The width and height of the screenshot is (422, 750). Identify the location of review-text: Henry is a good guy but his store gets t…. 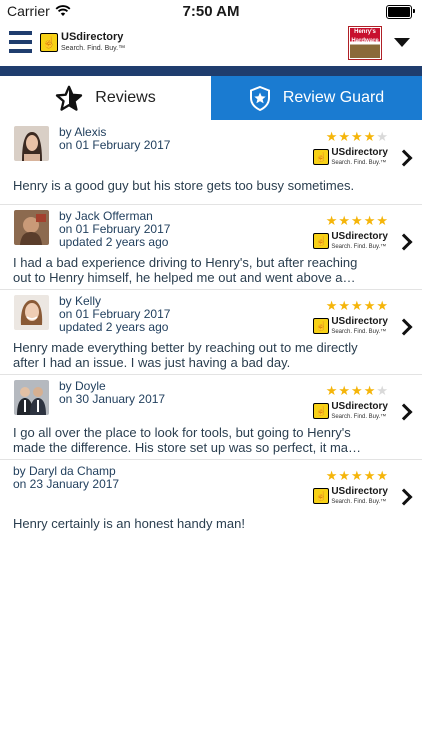
(184, 185).